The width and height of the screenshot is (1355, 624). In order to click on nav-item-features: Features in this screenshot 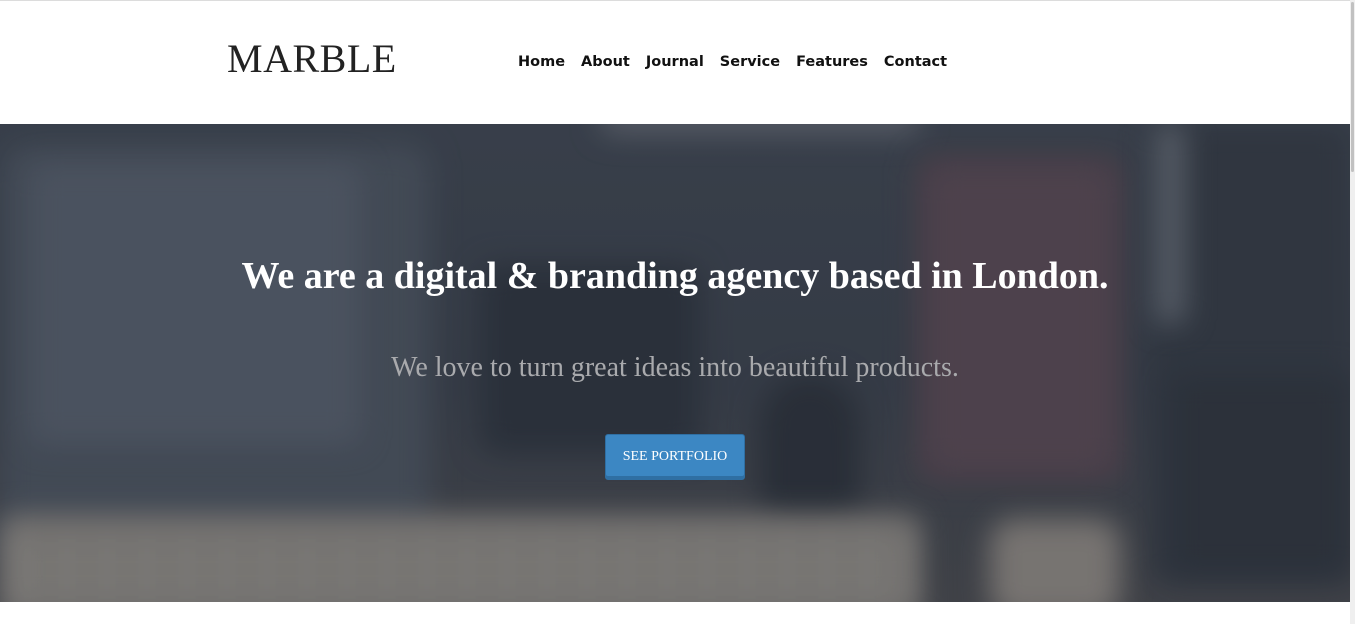, I will do `click(832, 62)`.